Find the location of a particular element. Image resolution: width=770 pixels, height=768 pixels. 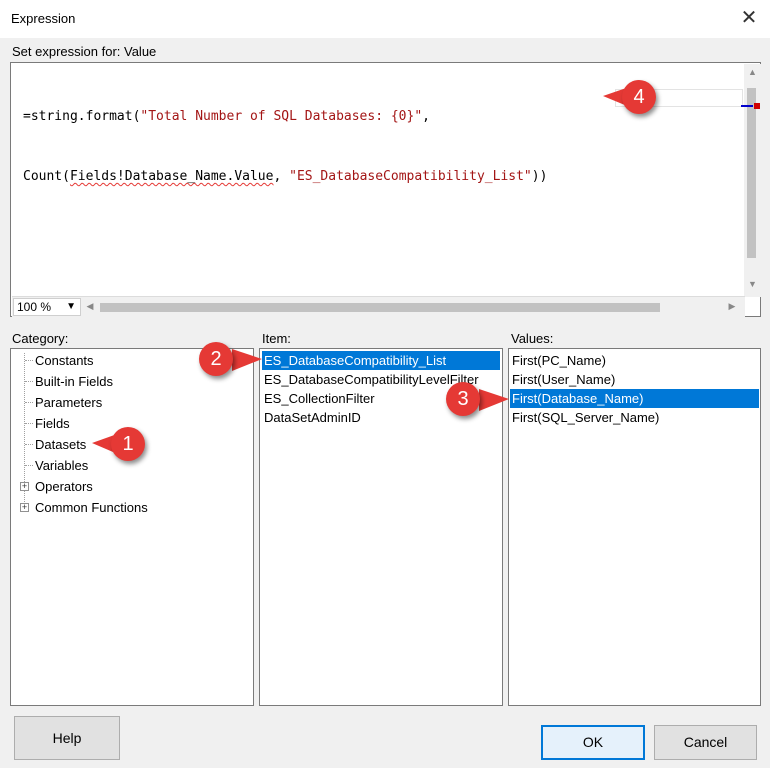

expression-label: Set expression for: Value is located at coordinates (84, 51).